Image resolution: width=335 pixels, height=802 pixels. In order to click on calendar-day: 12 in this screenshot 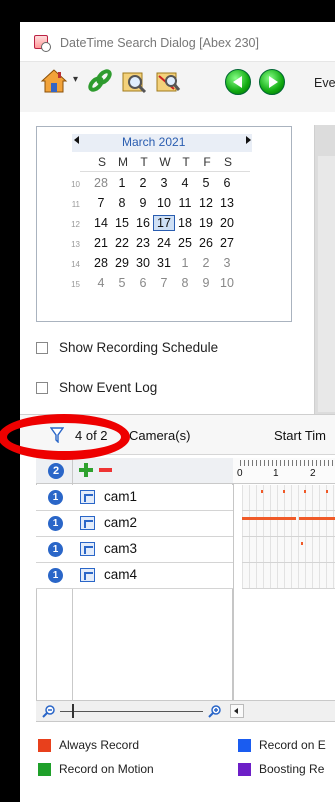, I will do `click(206, 203)`.